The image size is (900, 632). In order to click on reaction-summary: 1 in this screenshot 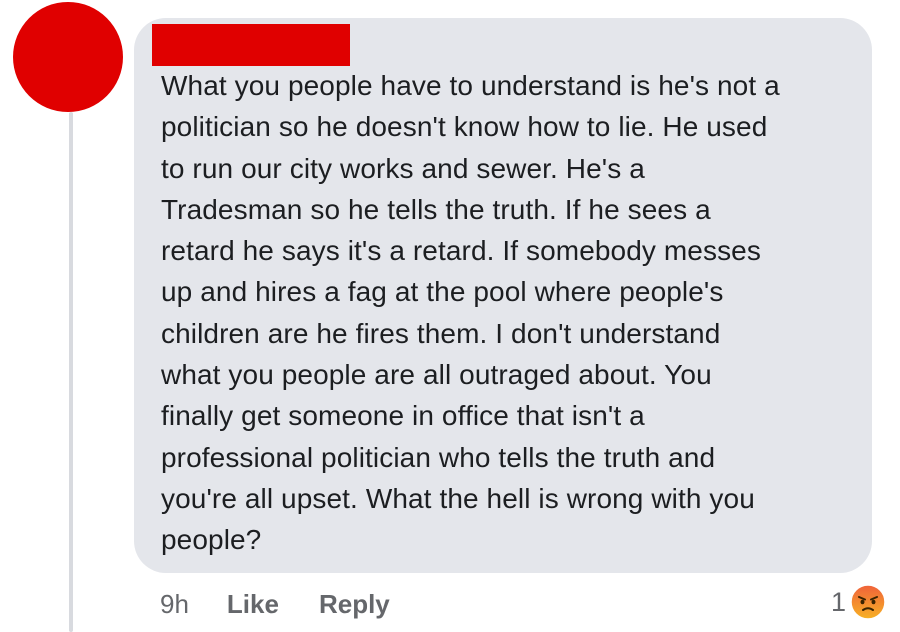, I will do `click(858, 602)`.